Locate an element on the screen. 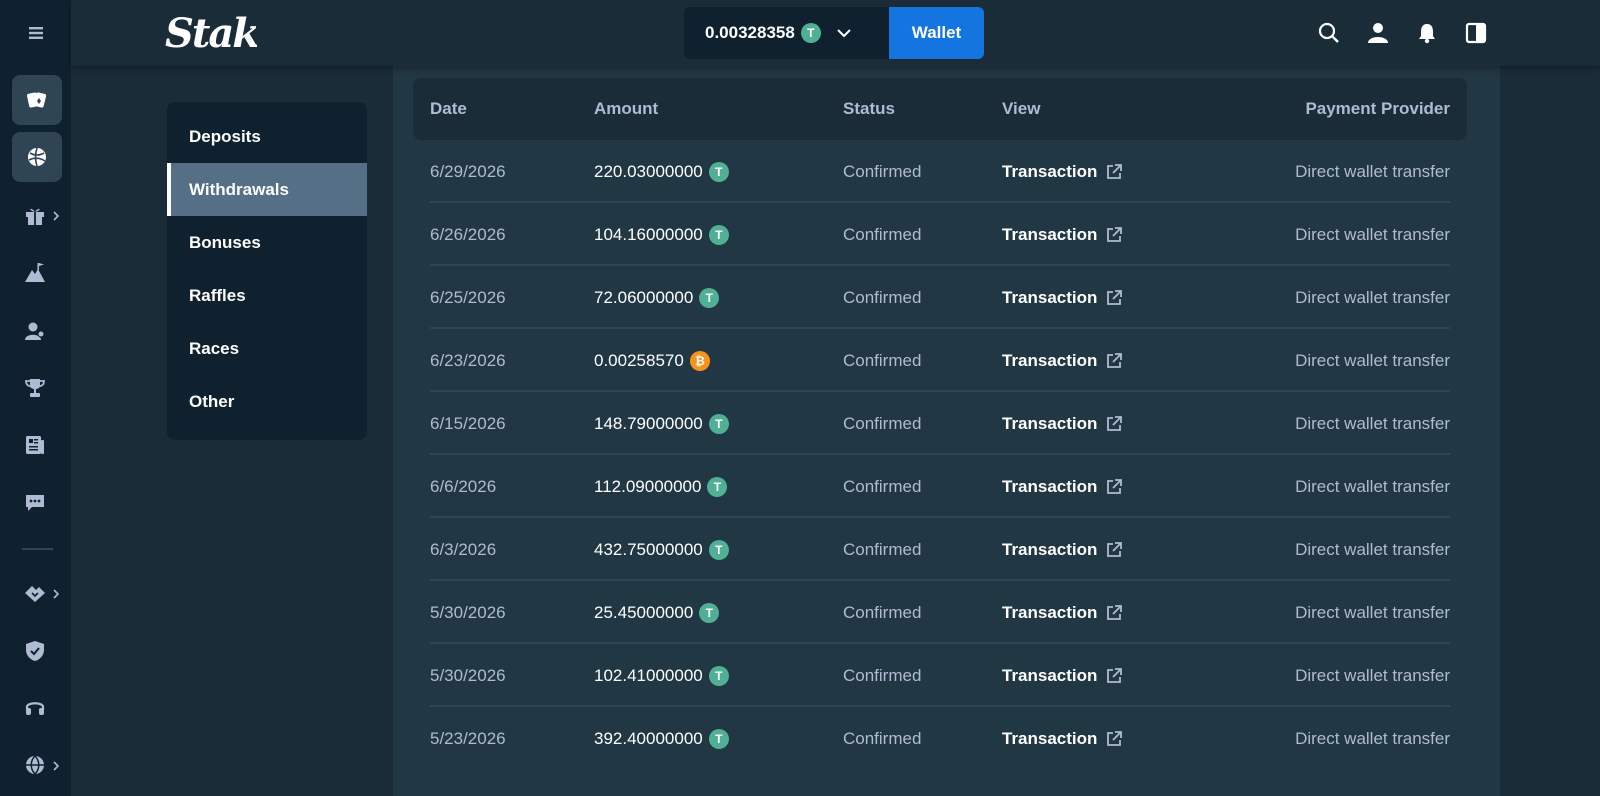 Image resolution: width=1600 pixels, height=796 pixels. live-support-button is located at coordinates (35, 708).